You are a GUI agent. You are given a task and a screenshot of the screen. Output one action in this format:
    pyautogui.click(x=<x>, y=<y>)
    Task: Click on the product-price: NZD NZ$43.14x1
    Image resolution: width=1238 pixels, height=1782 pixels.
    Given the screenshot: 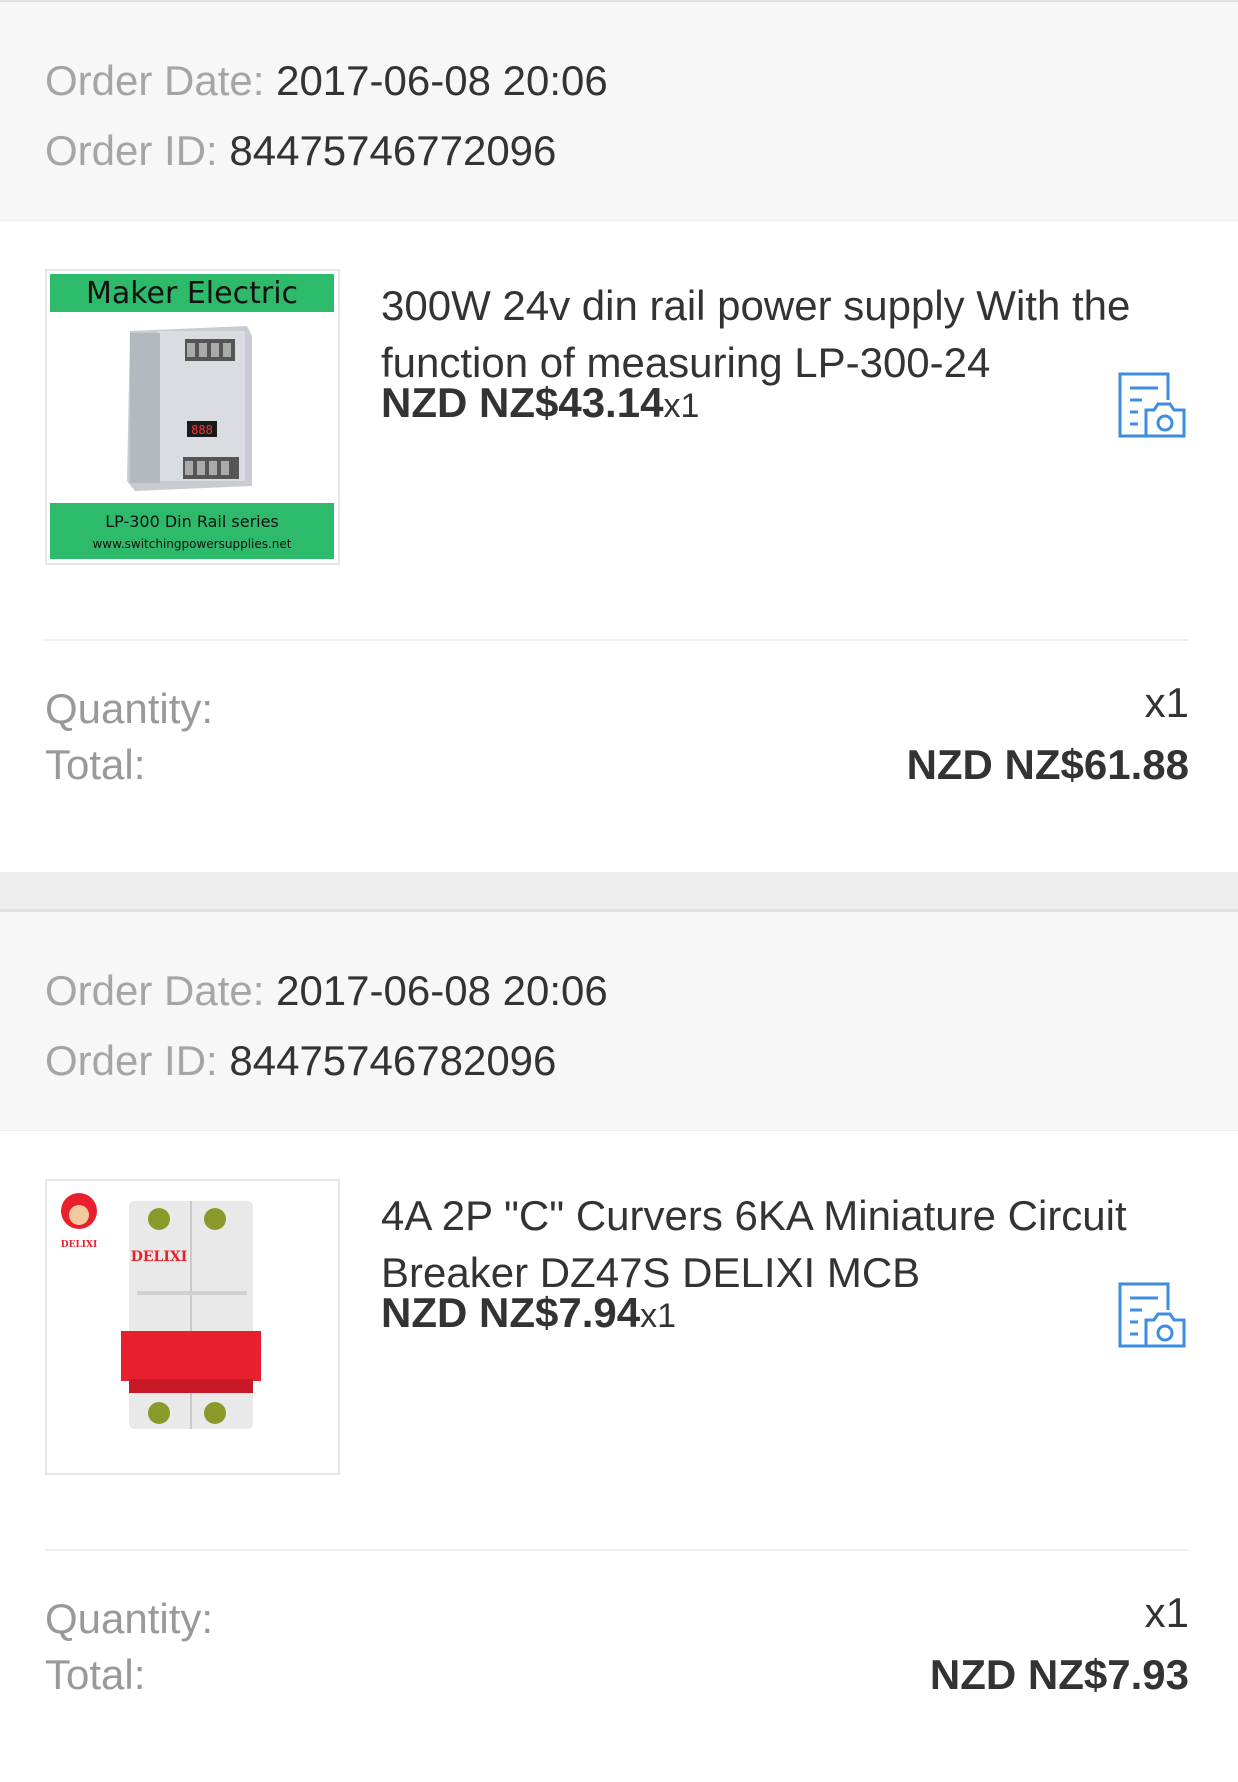 What is the action you would take?
    pyautogui.click(x=540, y=403)
    